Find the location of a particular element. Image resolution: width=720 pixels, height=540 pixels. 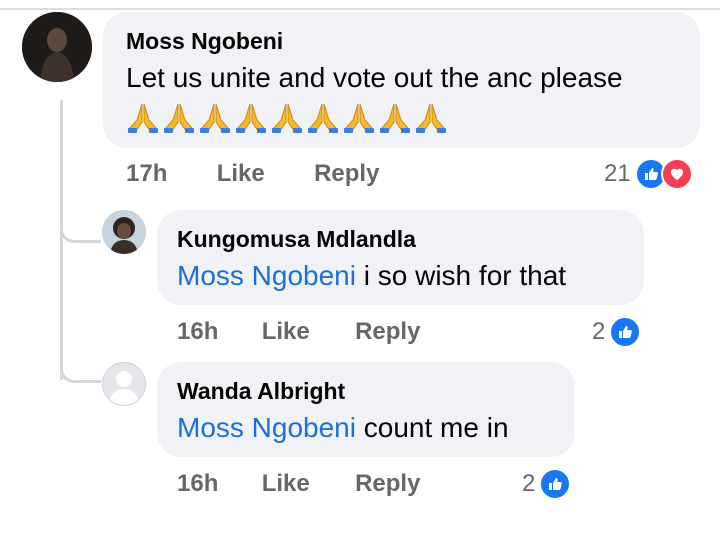

comment-text: Moss Ngobeni count me in is located at coordinates (343, 428).